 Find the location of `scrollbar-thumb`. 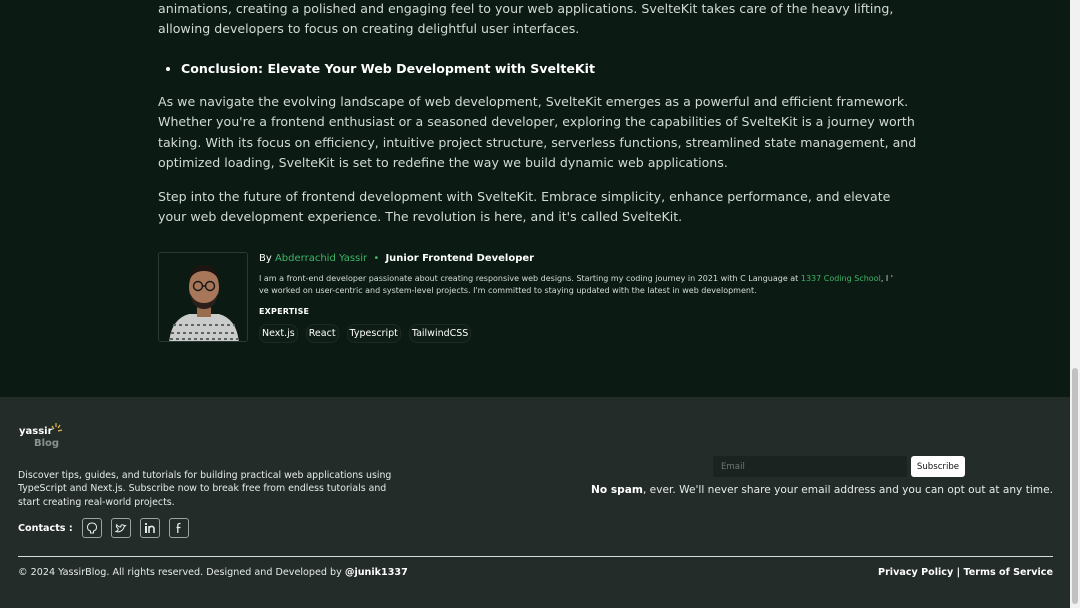

scrollbar-thumb is located at coordinates (1075, 486).